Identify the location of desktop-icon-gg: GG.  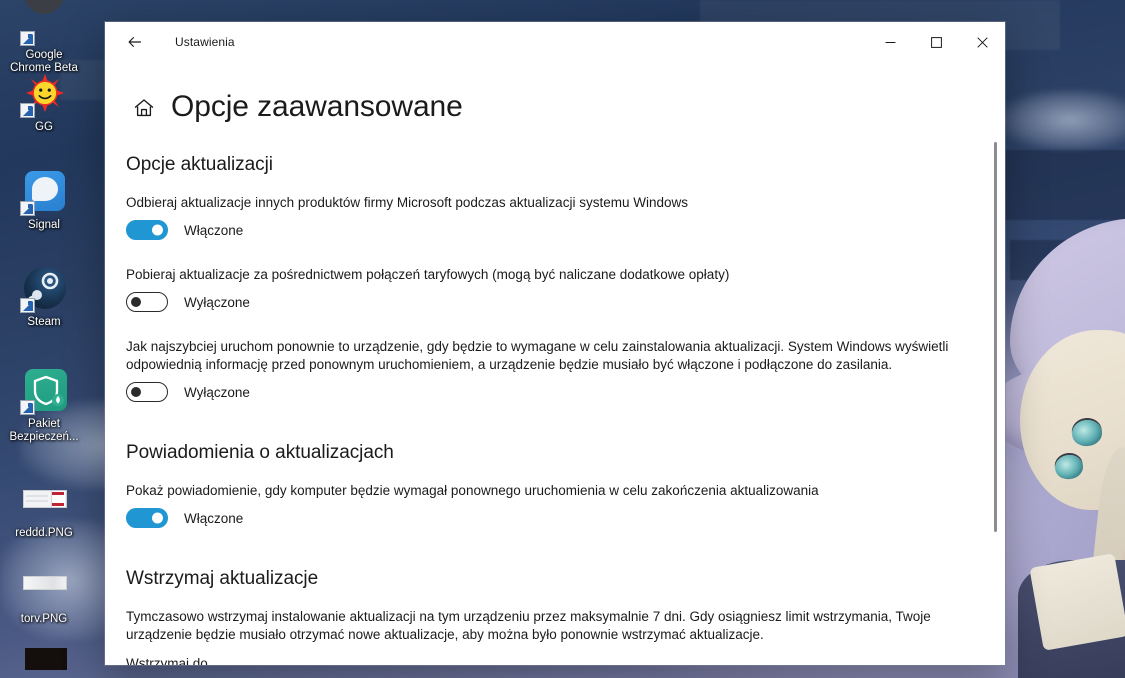
(44, 102).